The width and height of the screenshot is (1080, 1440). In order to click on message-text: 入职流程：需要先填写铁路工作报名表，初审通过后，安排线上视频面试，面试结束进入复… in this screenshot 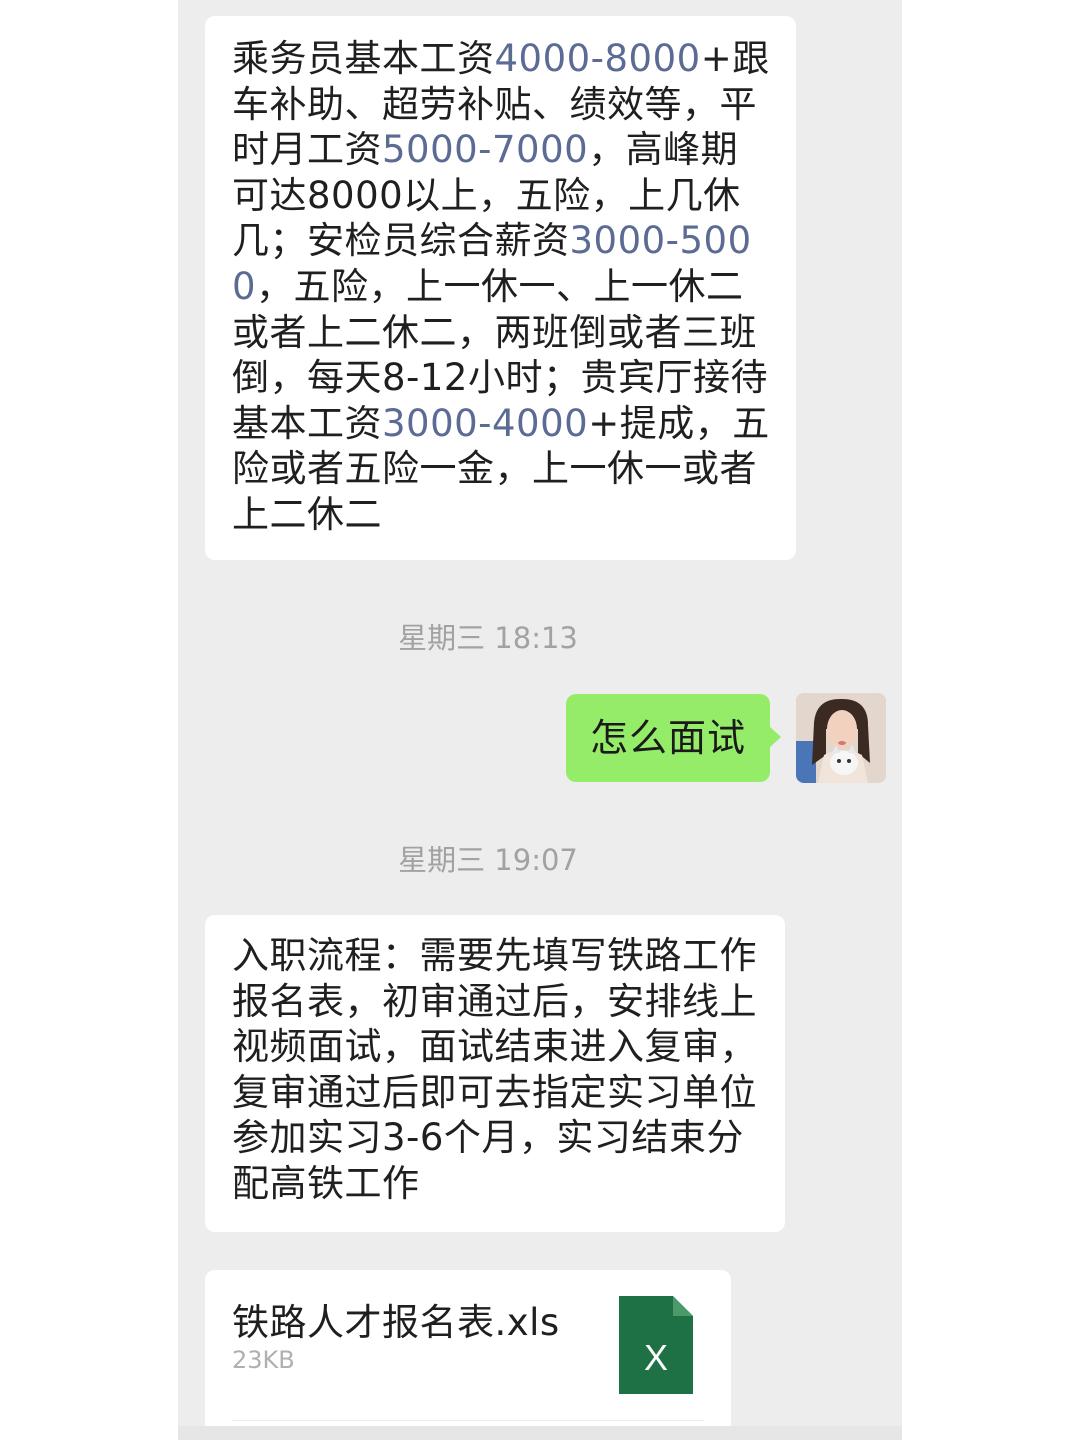, I will do `click(494, 1069)`.